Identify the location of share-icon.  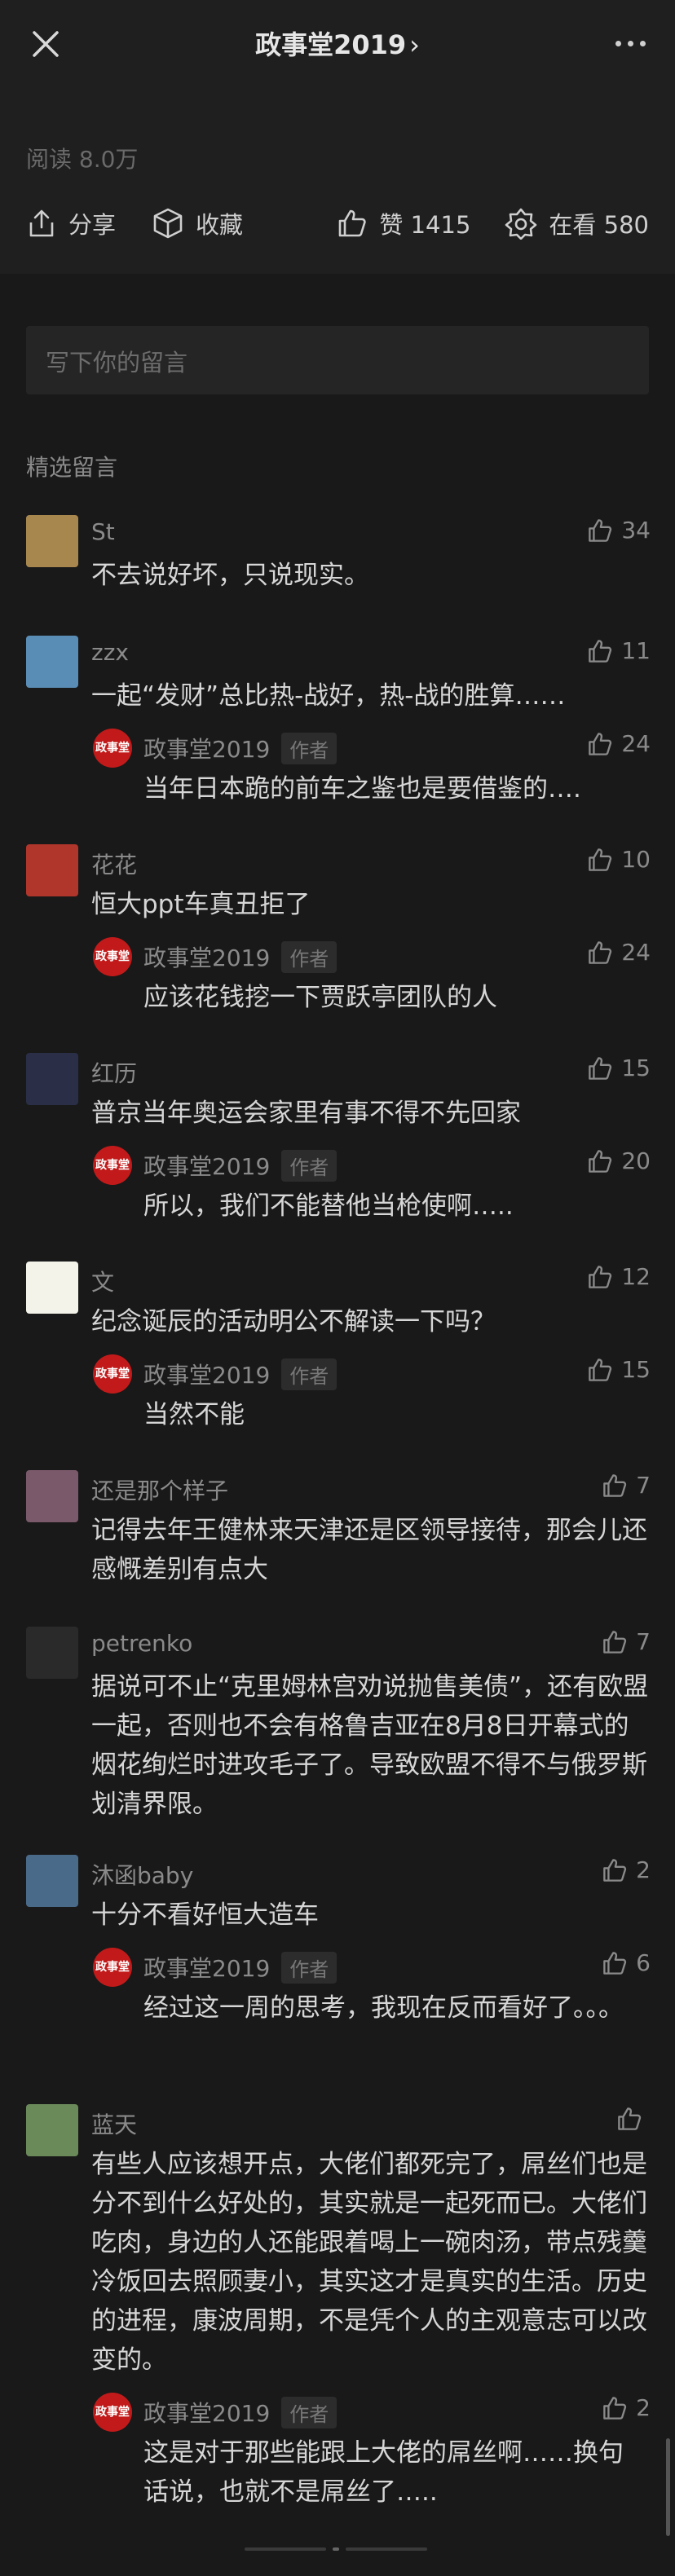
(41, 223).